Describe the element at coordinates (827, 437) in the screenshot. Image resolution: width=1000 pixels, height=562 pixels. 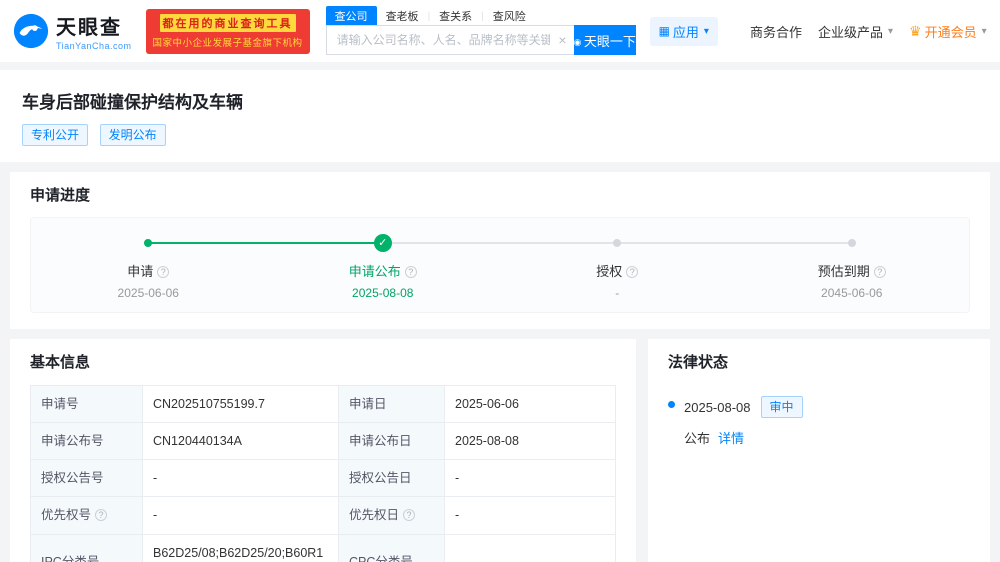
I see `legal-status-desc: 公布 详情` at that location.